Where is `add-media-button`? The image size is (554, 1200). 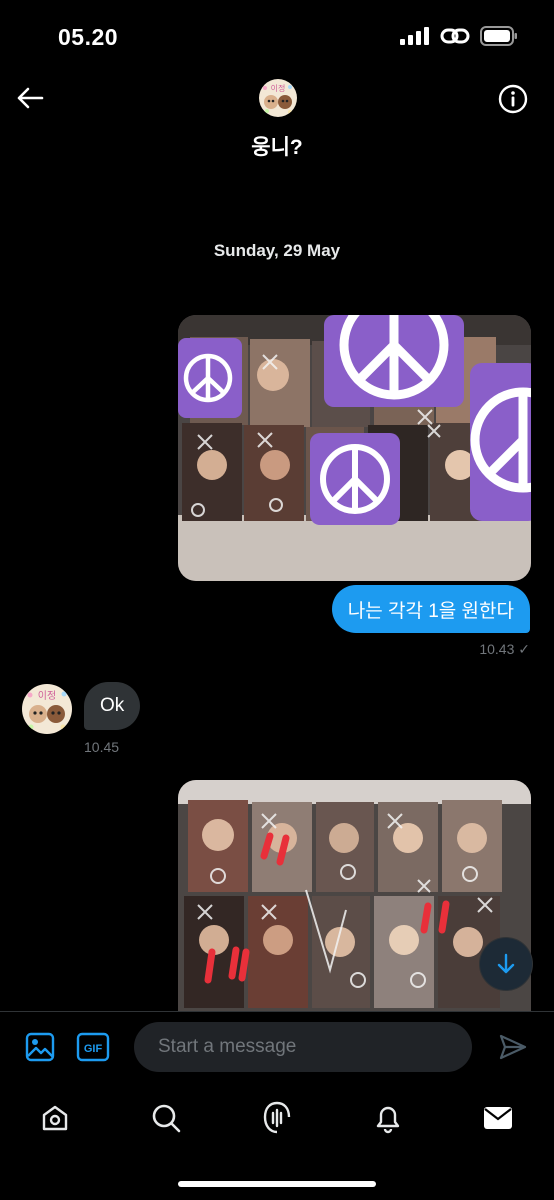 add-media-button is located at coordinates (40, 1047).